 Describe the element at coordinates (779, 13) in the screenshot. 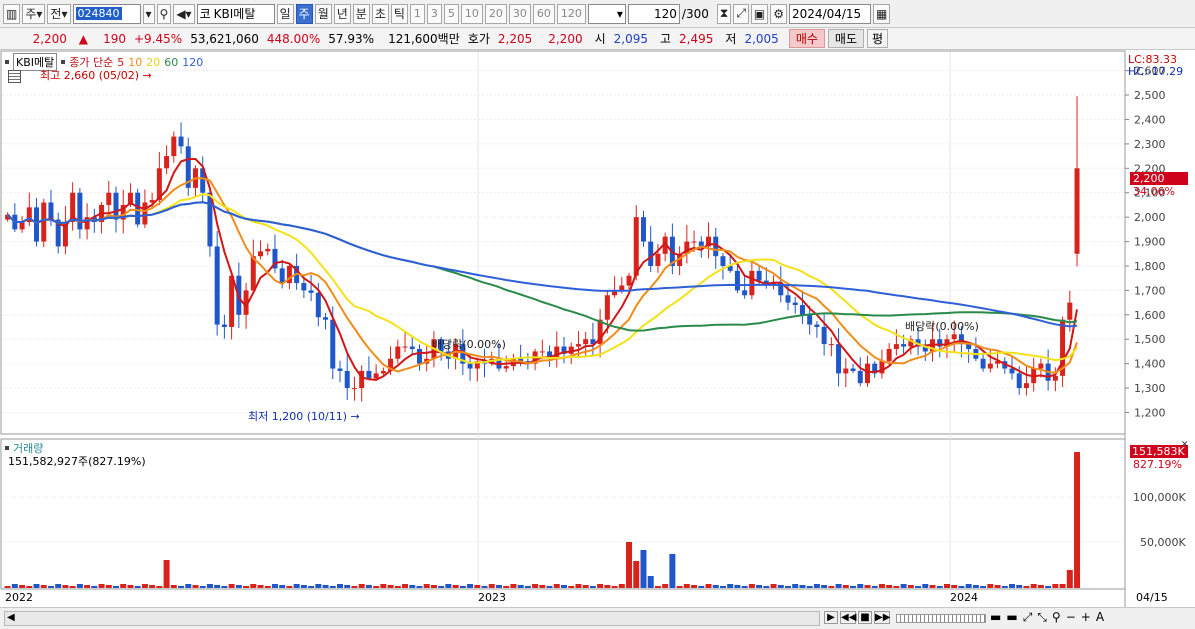

I see `gear-icon: ⚙` at that location.